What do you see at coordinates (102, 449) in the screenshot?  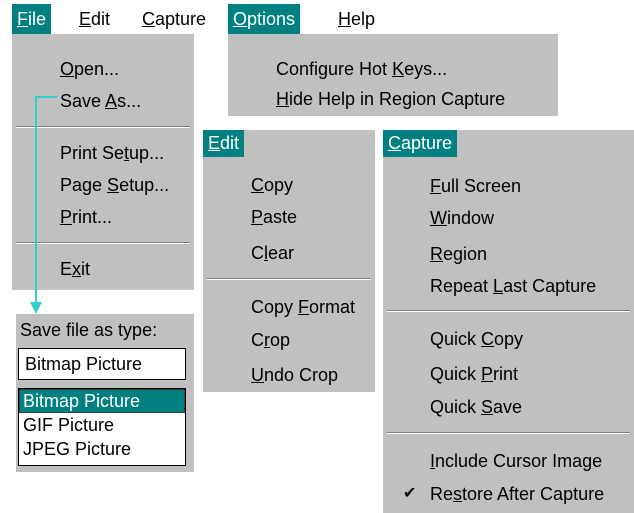 I see `list-option: JPEG Picture` at bounding box center [102, 449].